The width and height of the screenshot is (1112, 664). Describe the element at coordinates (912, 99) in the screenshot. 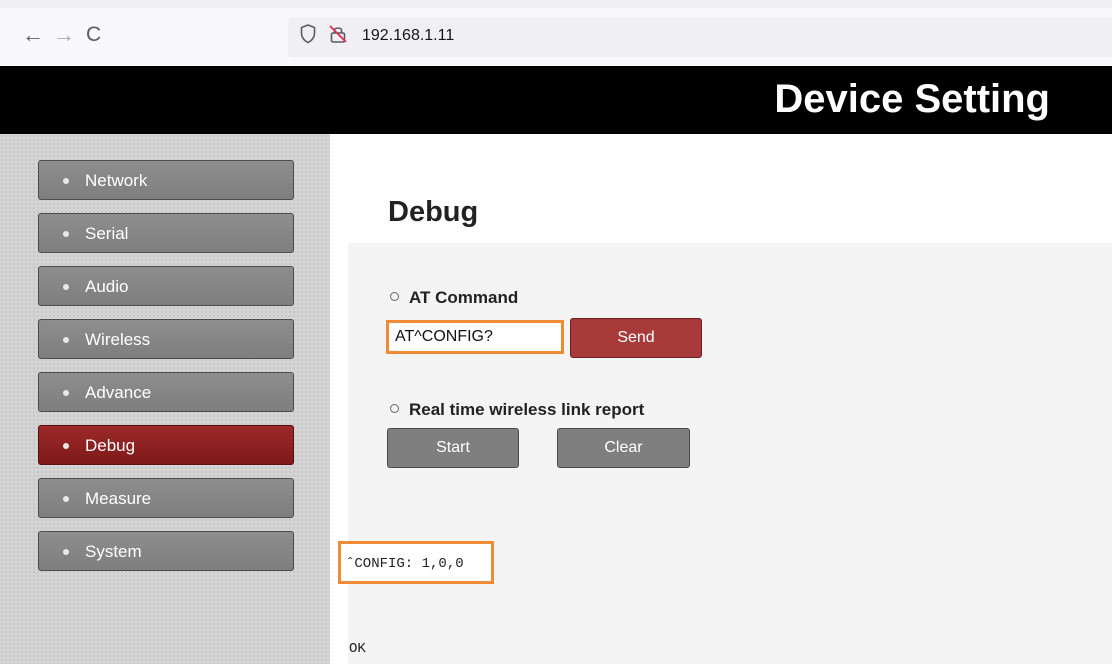

I see `page-title: Device Setting` at that location.